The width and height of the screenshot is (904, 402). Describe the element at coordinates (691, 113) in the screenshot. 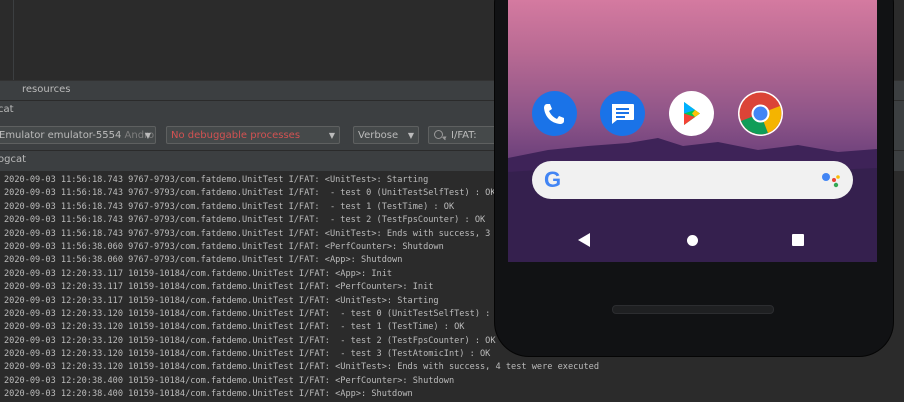

I see `play-store-icon` at that location.